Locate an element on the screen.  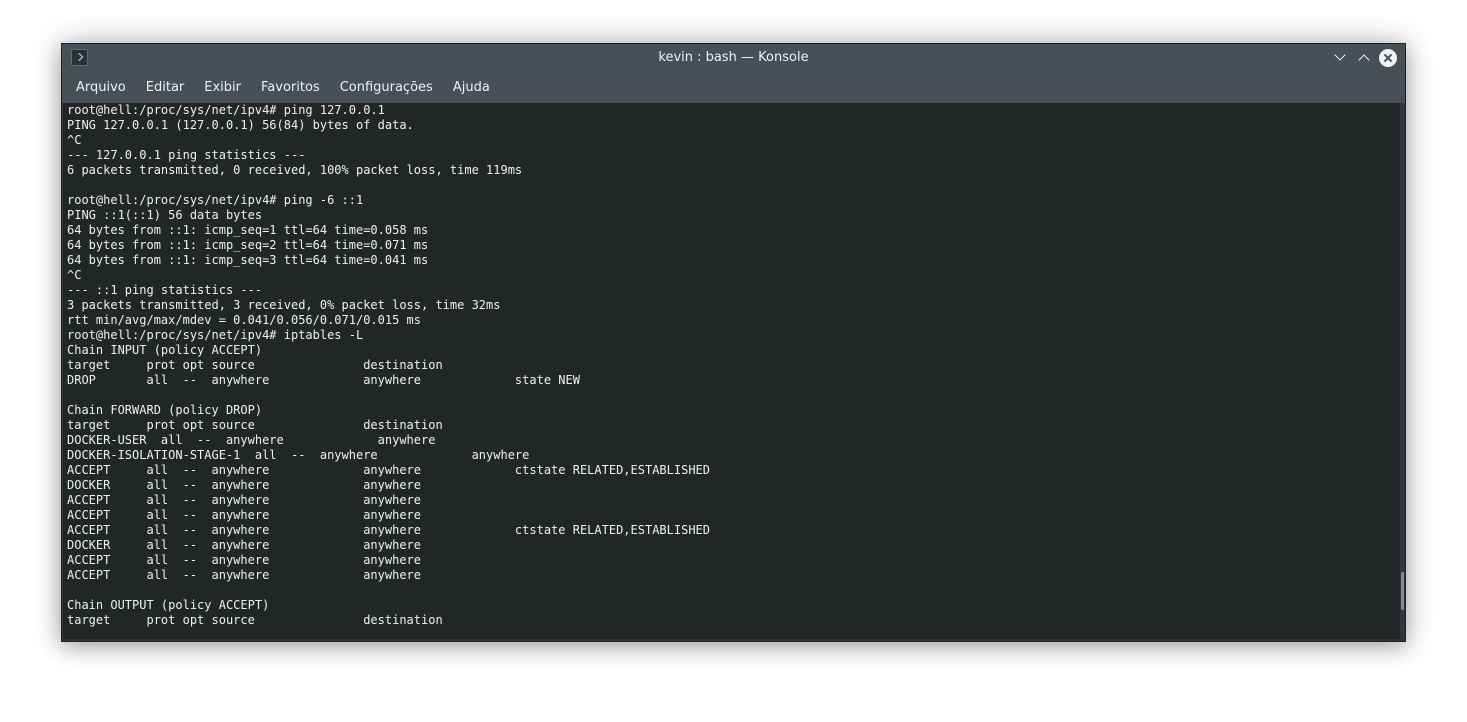
chevron-down-icon is located at coordinates (1340, 58).